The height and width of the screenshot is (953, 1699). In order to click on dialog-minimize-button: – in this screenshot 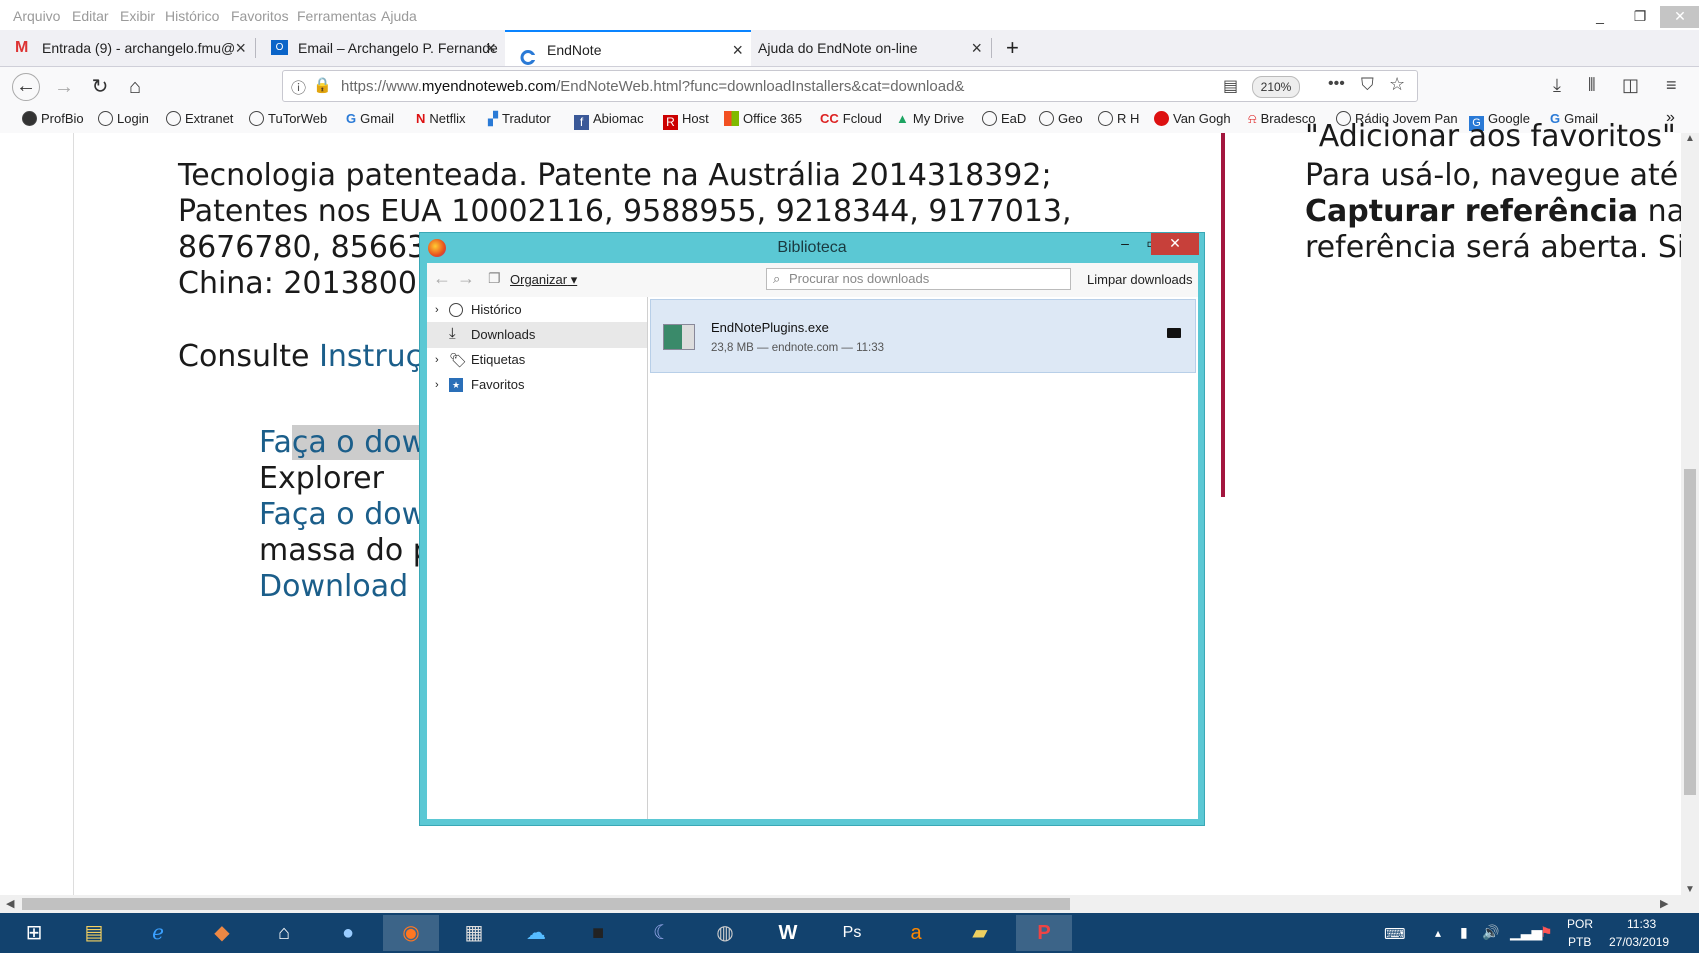, I will do `click(1125, 244)`.